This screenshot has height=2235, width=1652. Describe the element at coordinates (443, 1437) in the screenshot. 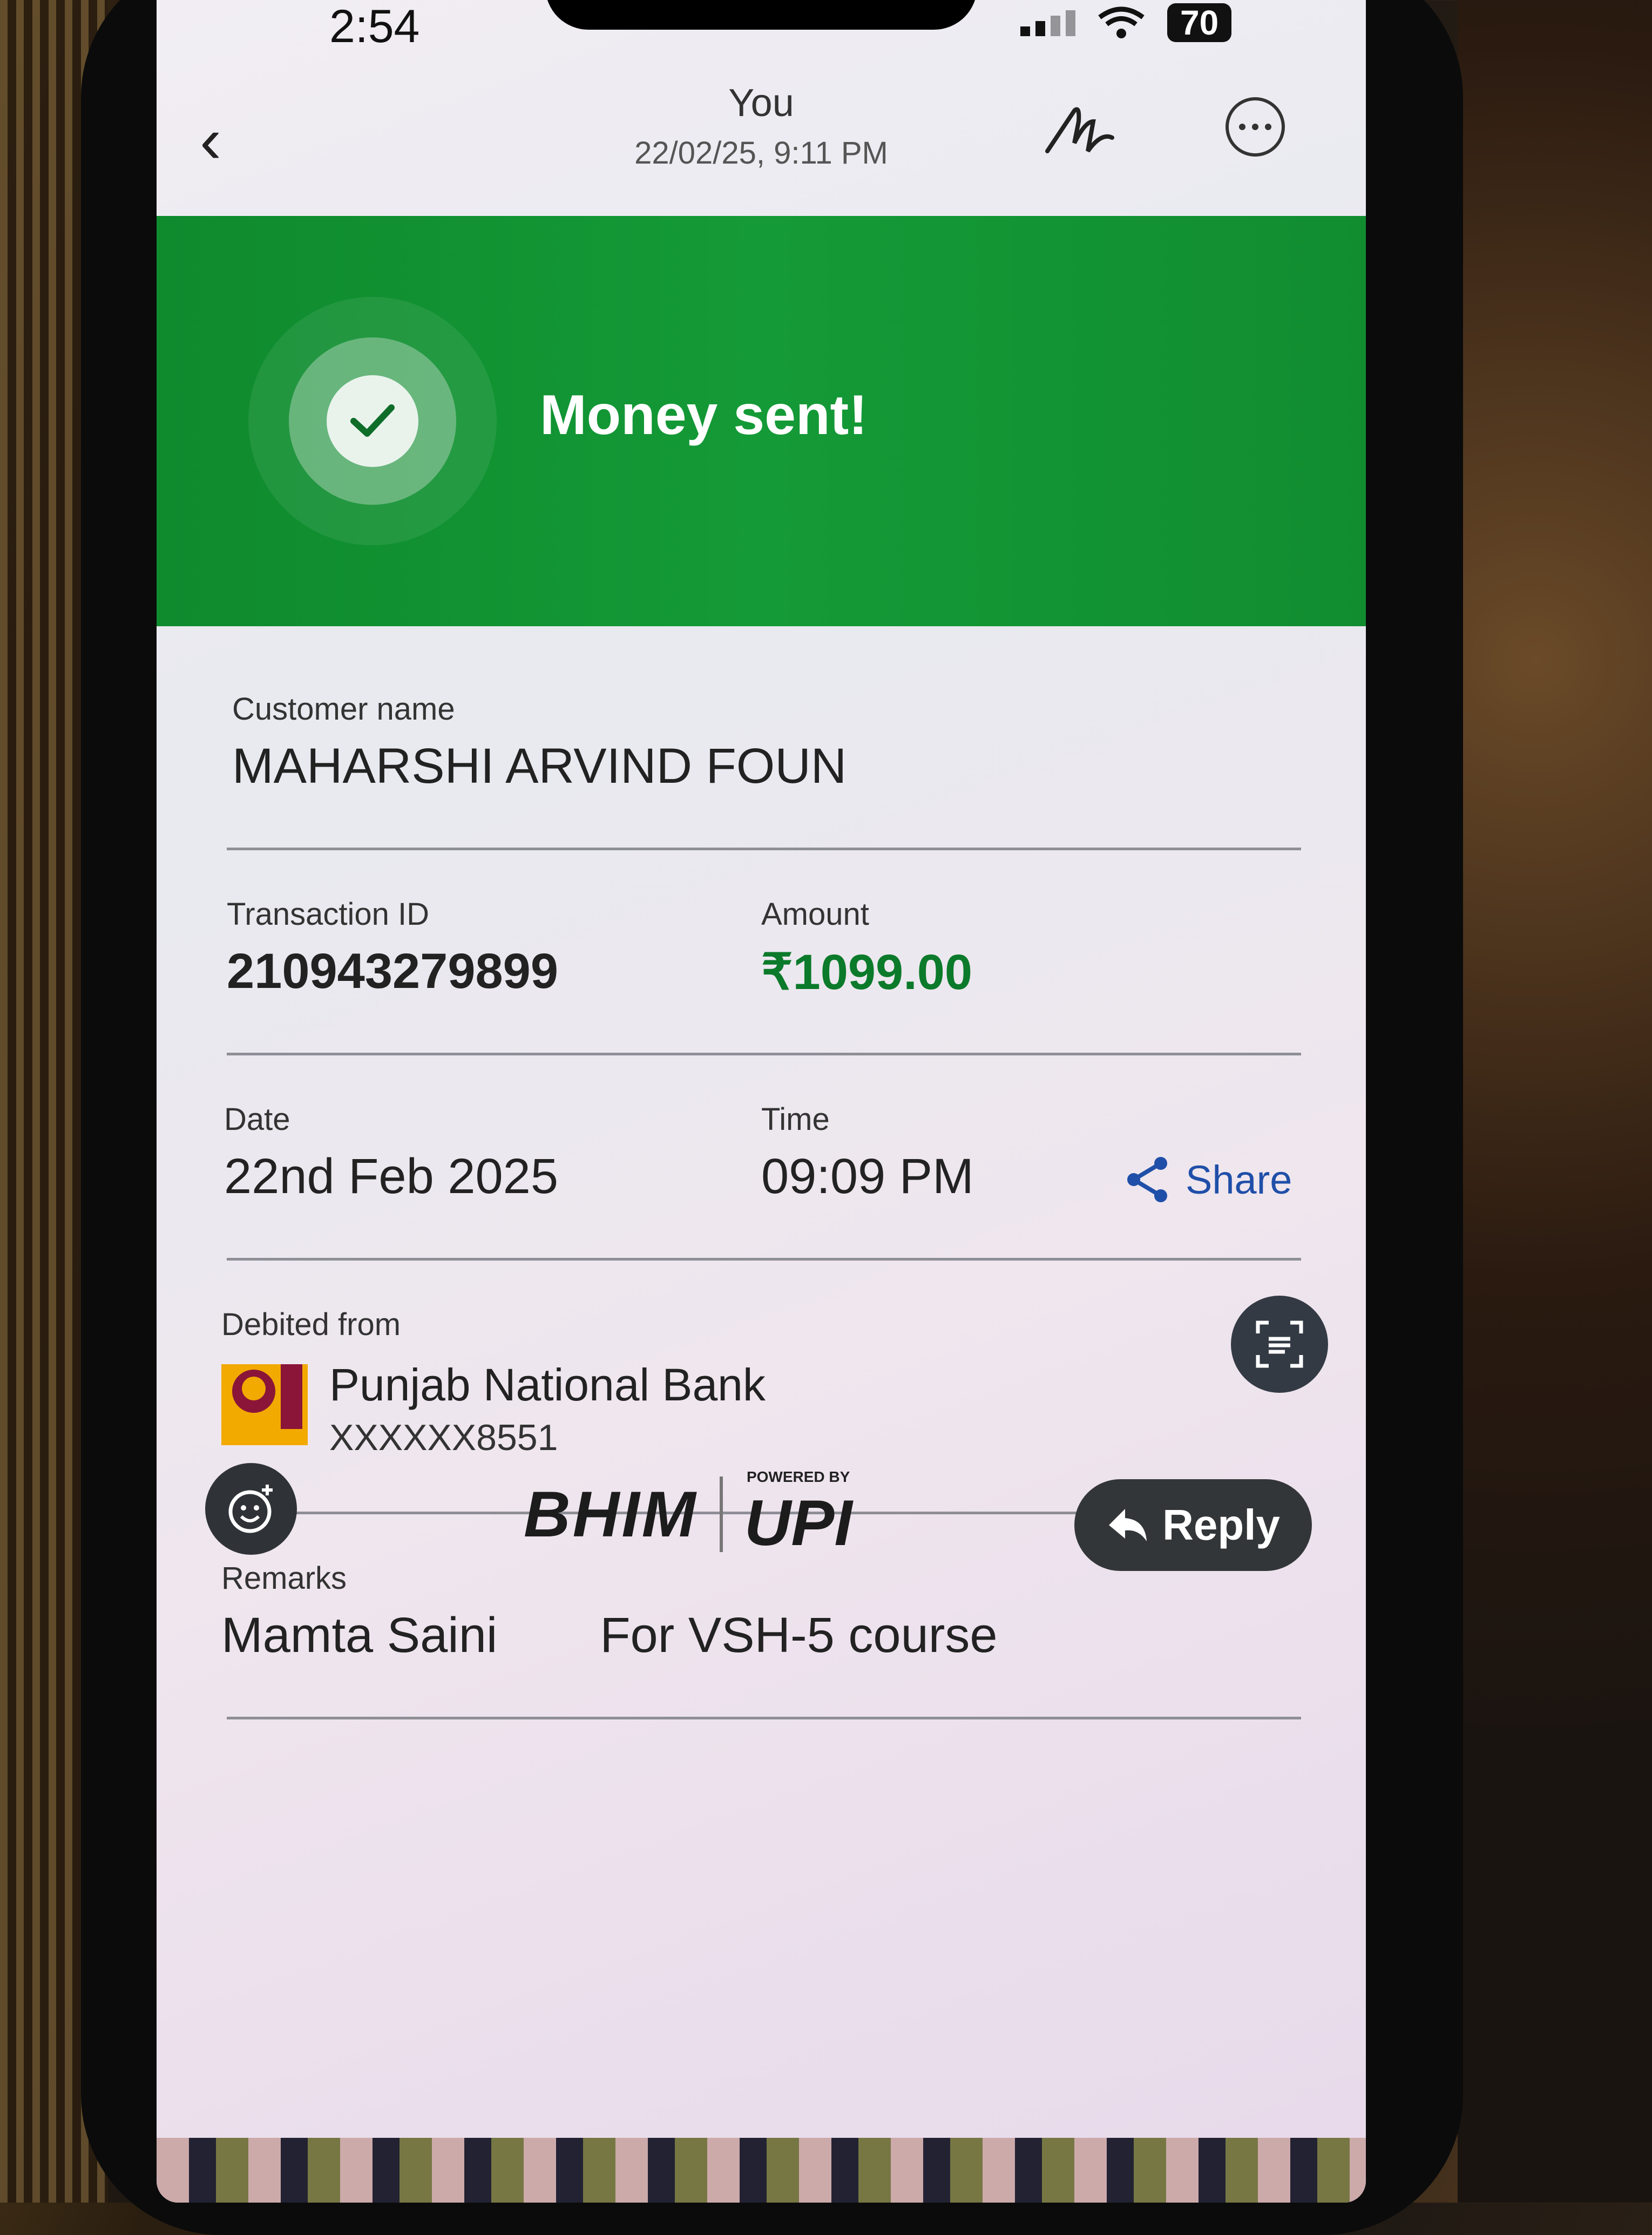

I see `bank-account: XXXXXX8551` at that location.